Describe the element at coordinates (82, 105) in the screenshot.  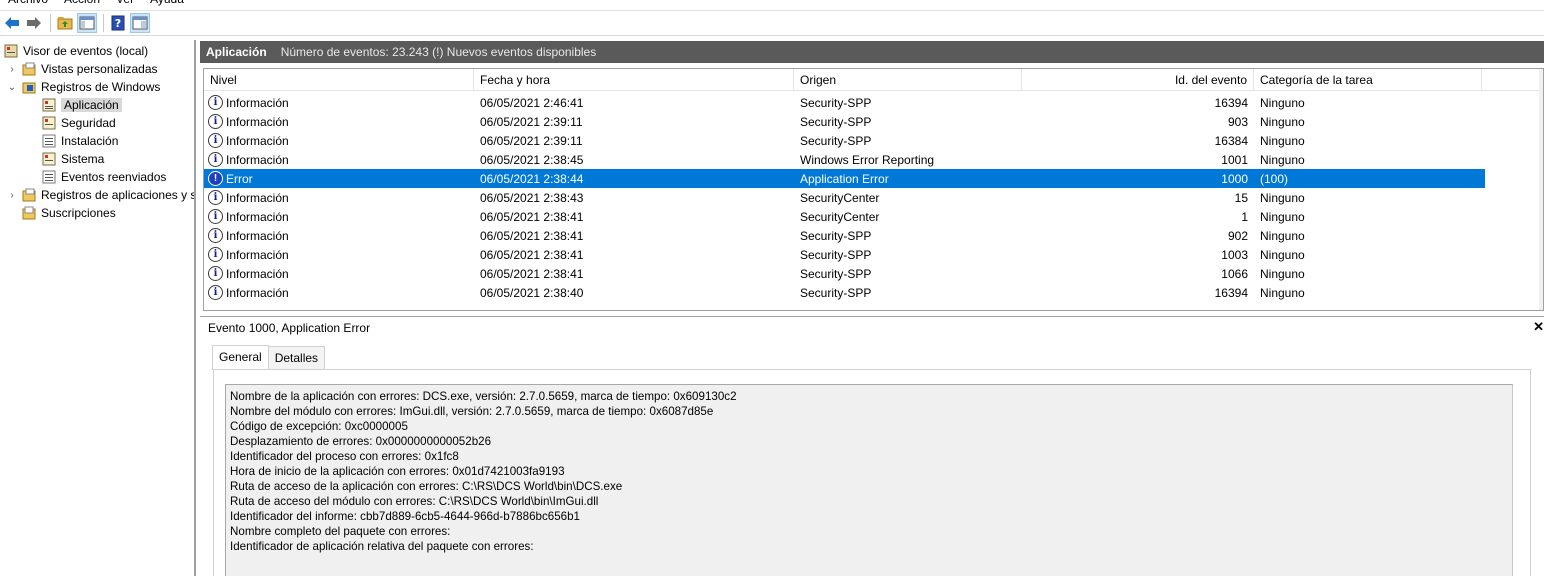
I see `tree-item-aplicacion: Aplicación` at that location.